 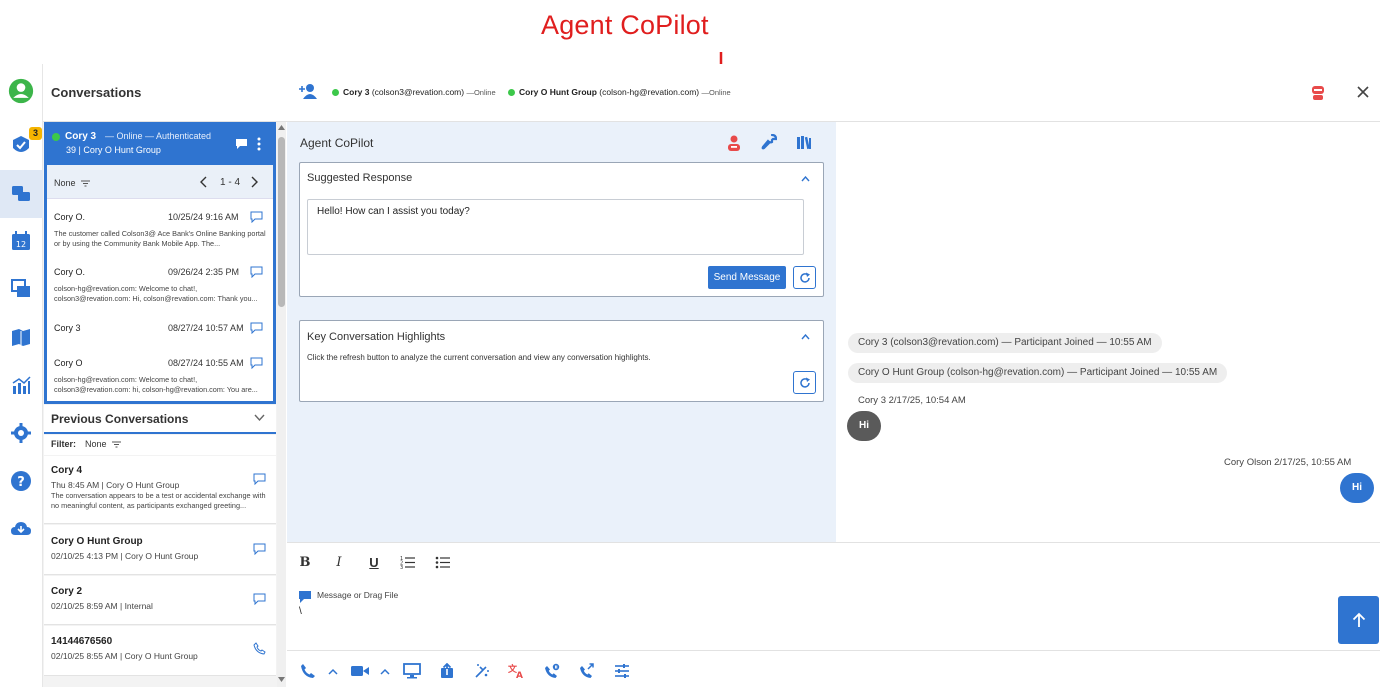 I want to click on video-call-button, so click(x=360, y=671).